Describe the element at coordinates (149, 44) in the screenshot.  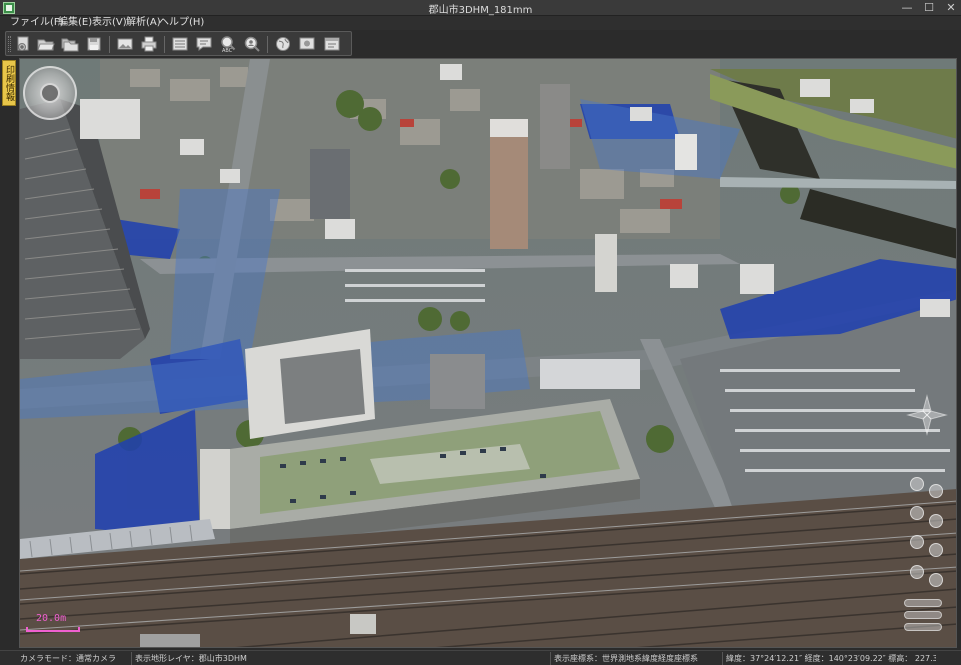
I see `print-icon` at that location.